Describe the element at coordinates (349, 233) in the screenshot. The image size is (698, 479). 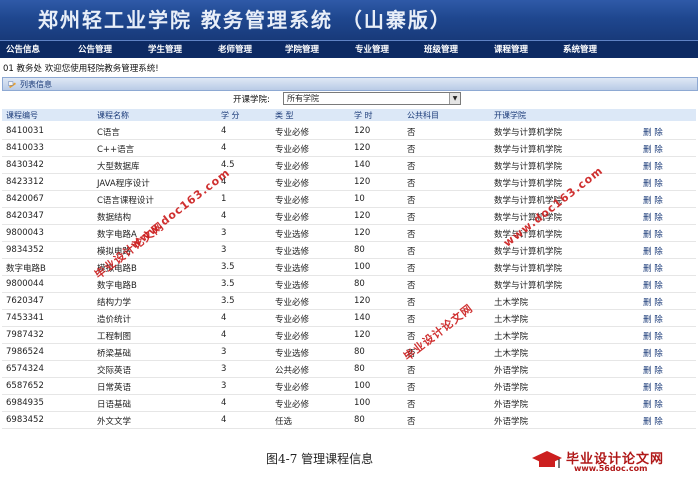
I see `table-row: 9800043 数字电路A 3 专业选修 120 否数学与计算机学院删 除` at that location.